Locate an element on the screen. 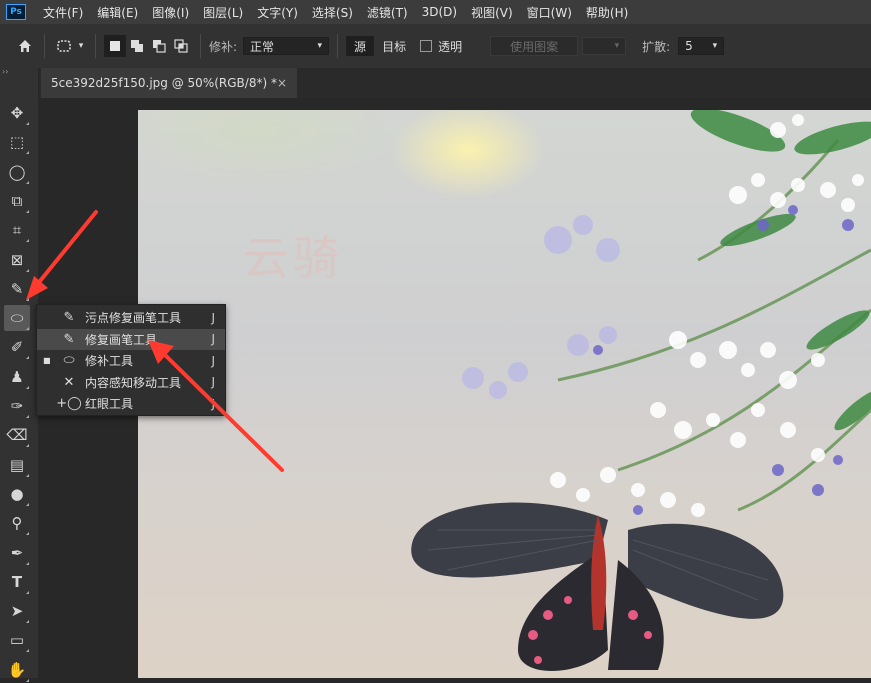 The width and height of the screenshot is (871, 683). healing-brush-icon: ✎ is located at coordinates (69, 339).